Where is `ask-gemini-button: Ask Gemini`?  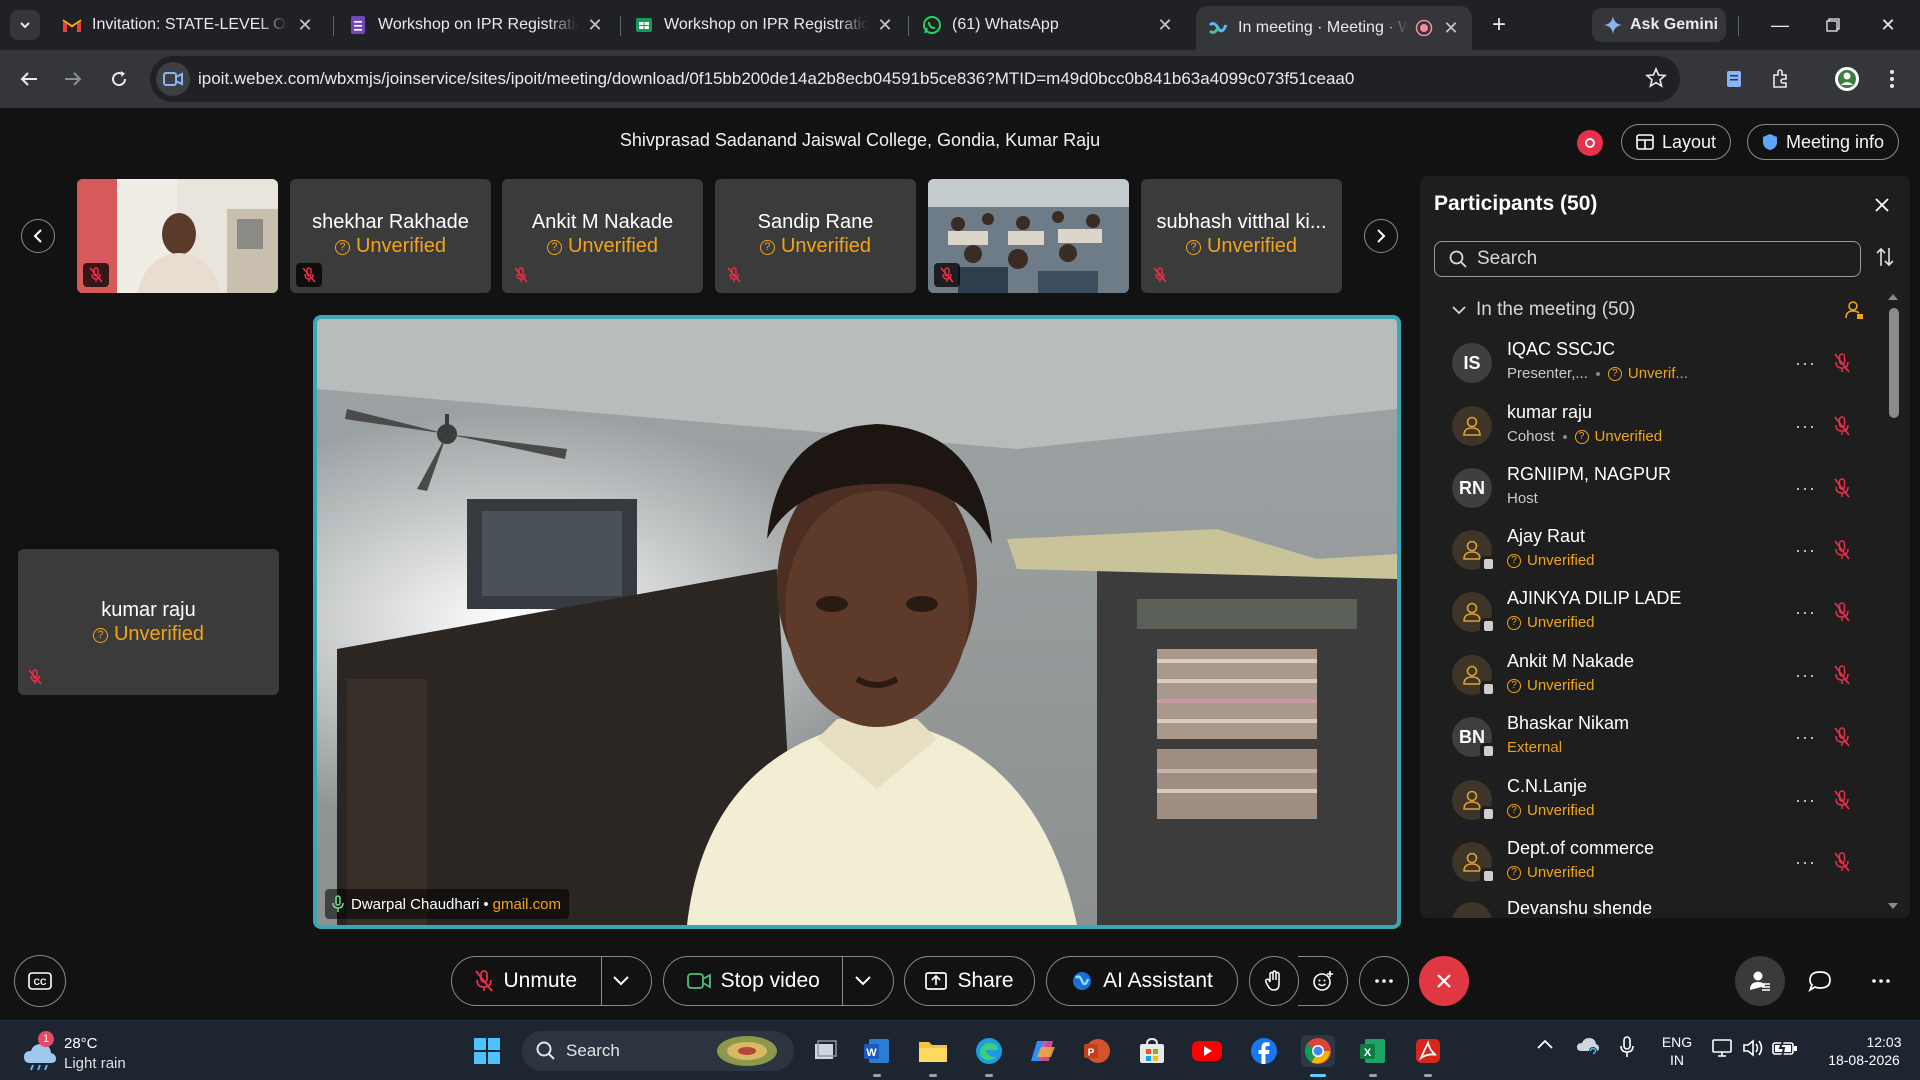 ask-gemini-button: Ask Gemini is located at coordinates (1659, 25).